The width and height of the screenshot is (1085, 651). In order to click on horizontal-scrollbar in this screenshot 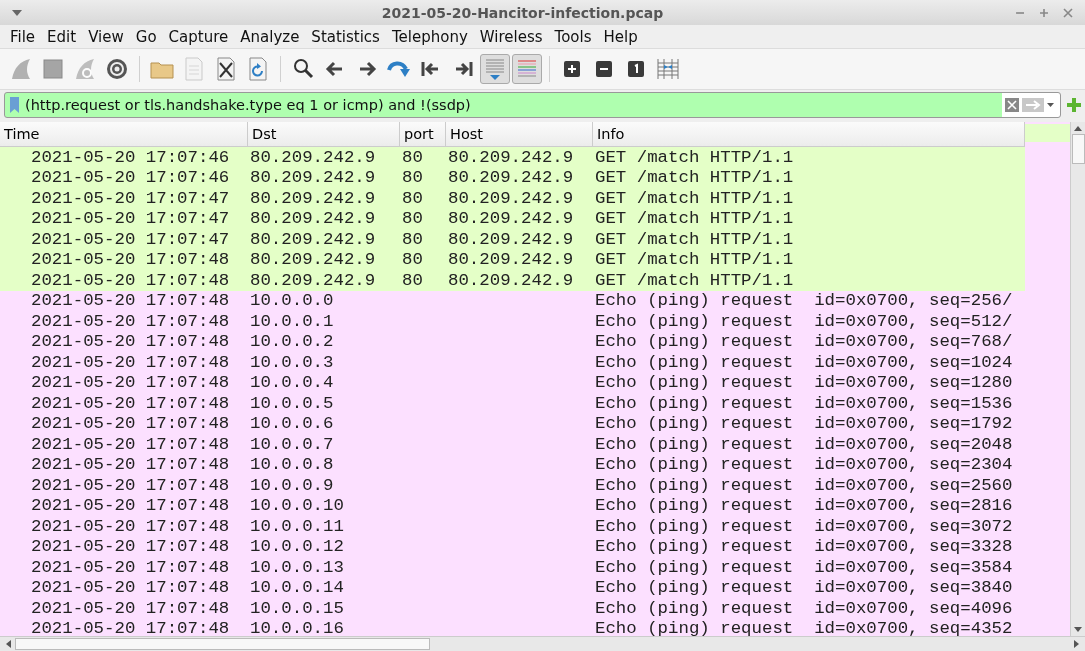, I will do `click(542, 643)`.